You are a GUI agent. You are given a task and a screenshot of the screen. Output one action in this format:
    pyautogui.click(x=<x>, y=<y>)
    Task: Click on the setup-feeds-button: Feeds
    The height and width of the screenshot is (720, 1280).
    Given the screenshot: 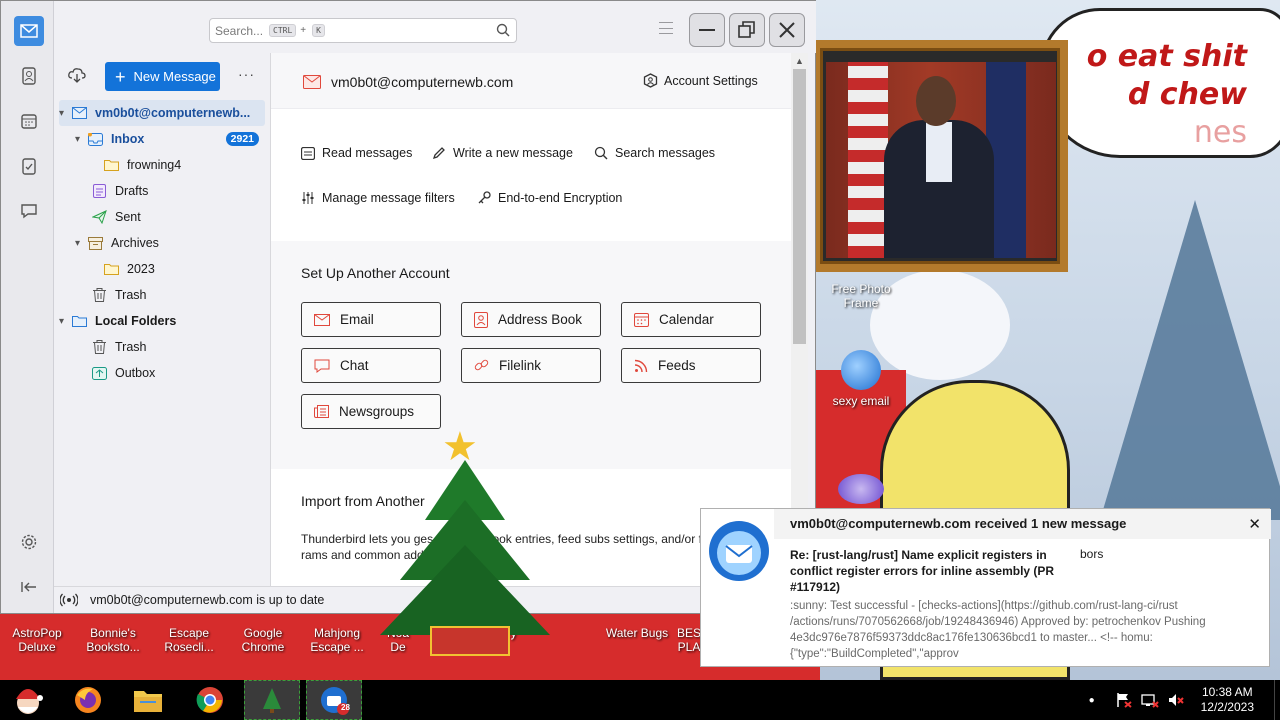 What is the action you would take?
    pyautogui.click(x=691, y=365)
    